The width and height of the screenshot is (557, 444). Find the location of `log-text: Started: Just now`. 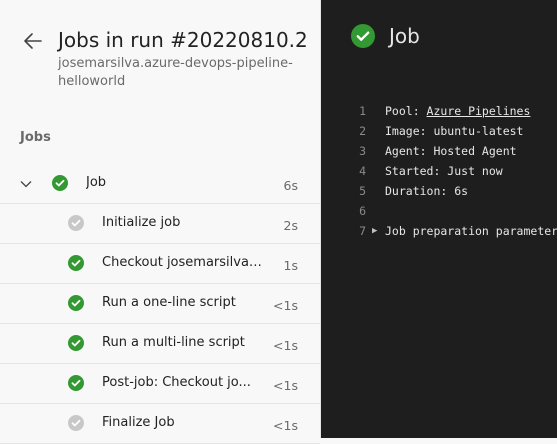

log-text: Started: Just now is located at coordinates (444, 171).